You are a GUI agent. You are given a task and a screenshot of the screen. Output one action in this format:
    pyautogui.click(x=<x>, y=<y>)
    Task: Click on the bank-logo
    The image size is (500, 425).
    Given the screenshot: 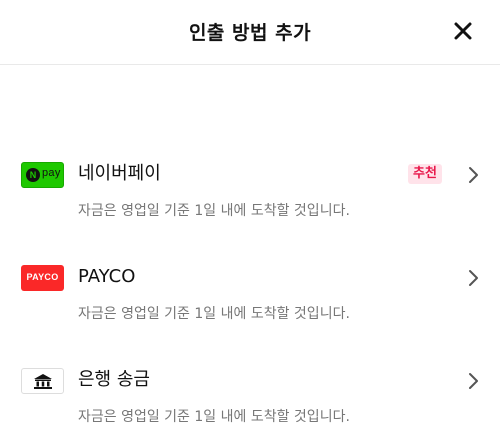 What is the action you would take?
    pyautogui.click(x=42, y=381)
    